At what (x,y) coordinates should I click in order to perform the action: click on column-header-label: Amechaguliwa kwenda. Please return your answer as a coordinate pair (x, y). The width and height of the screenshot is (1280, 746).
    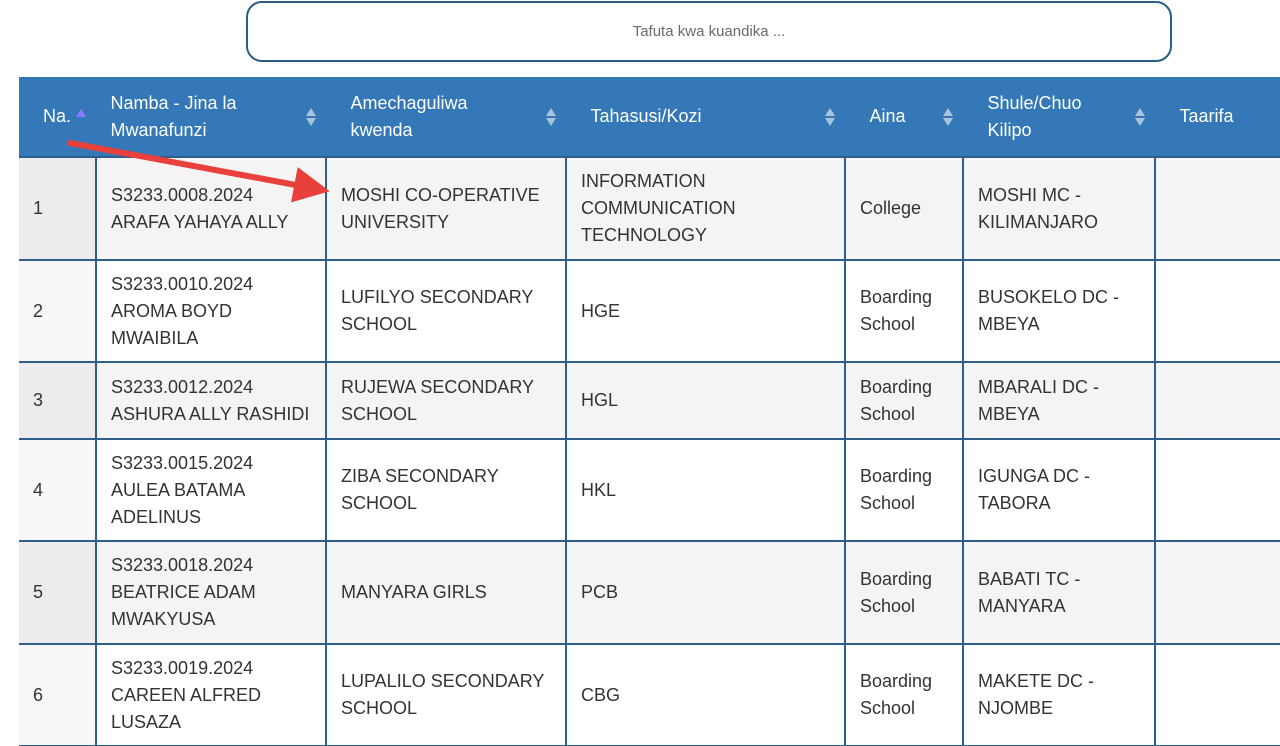
    Looking at the image, I should click on (409, 116).